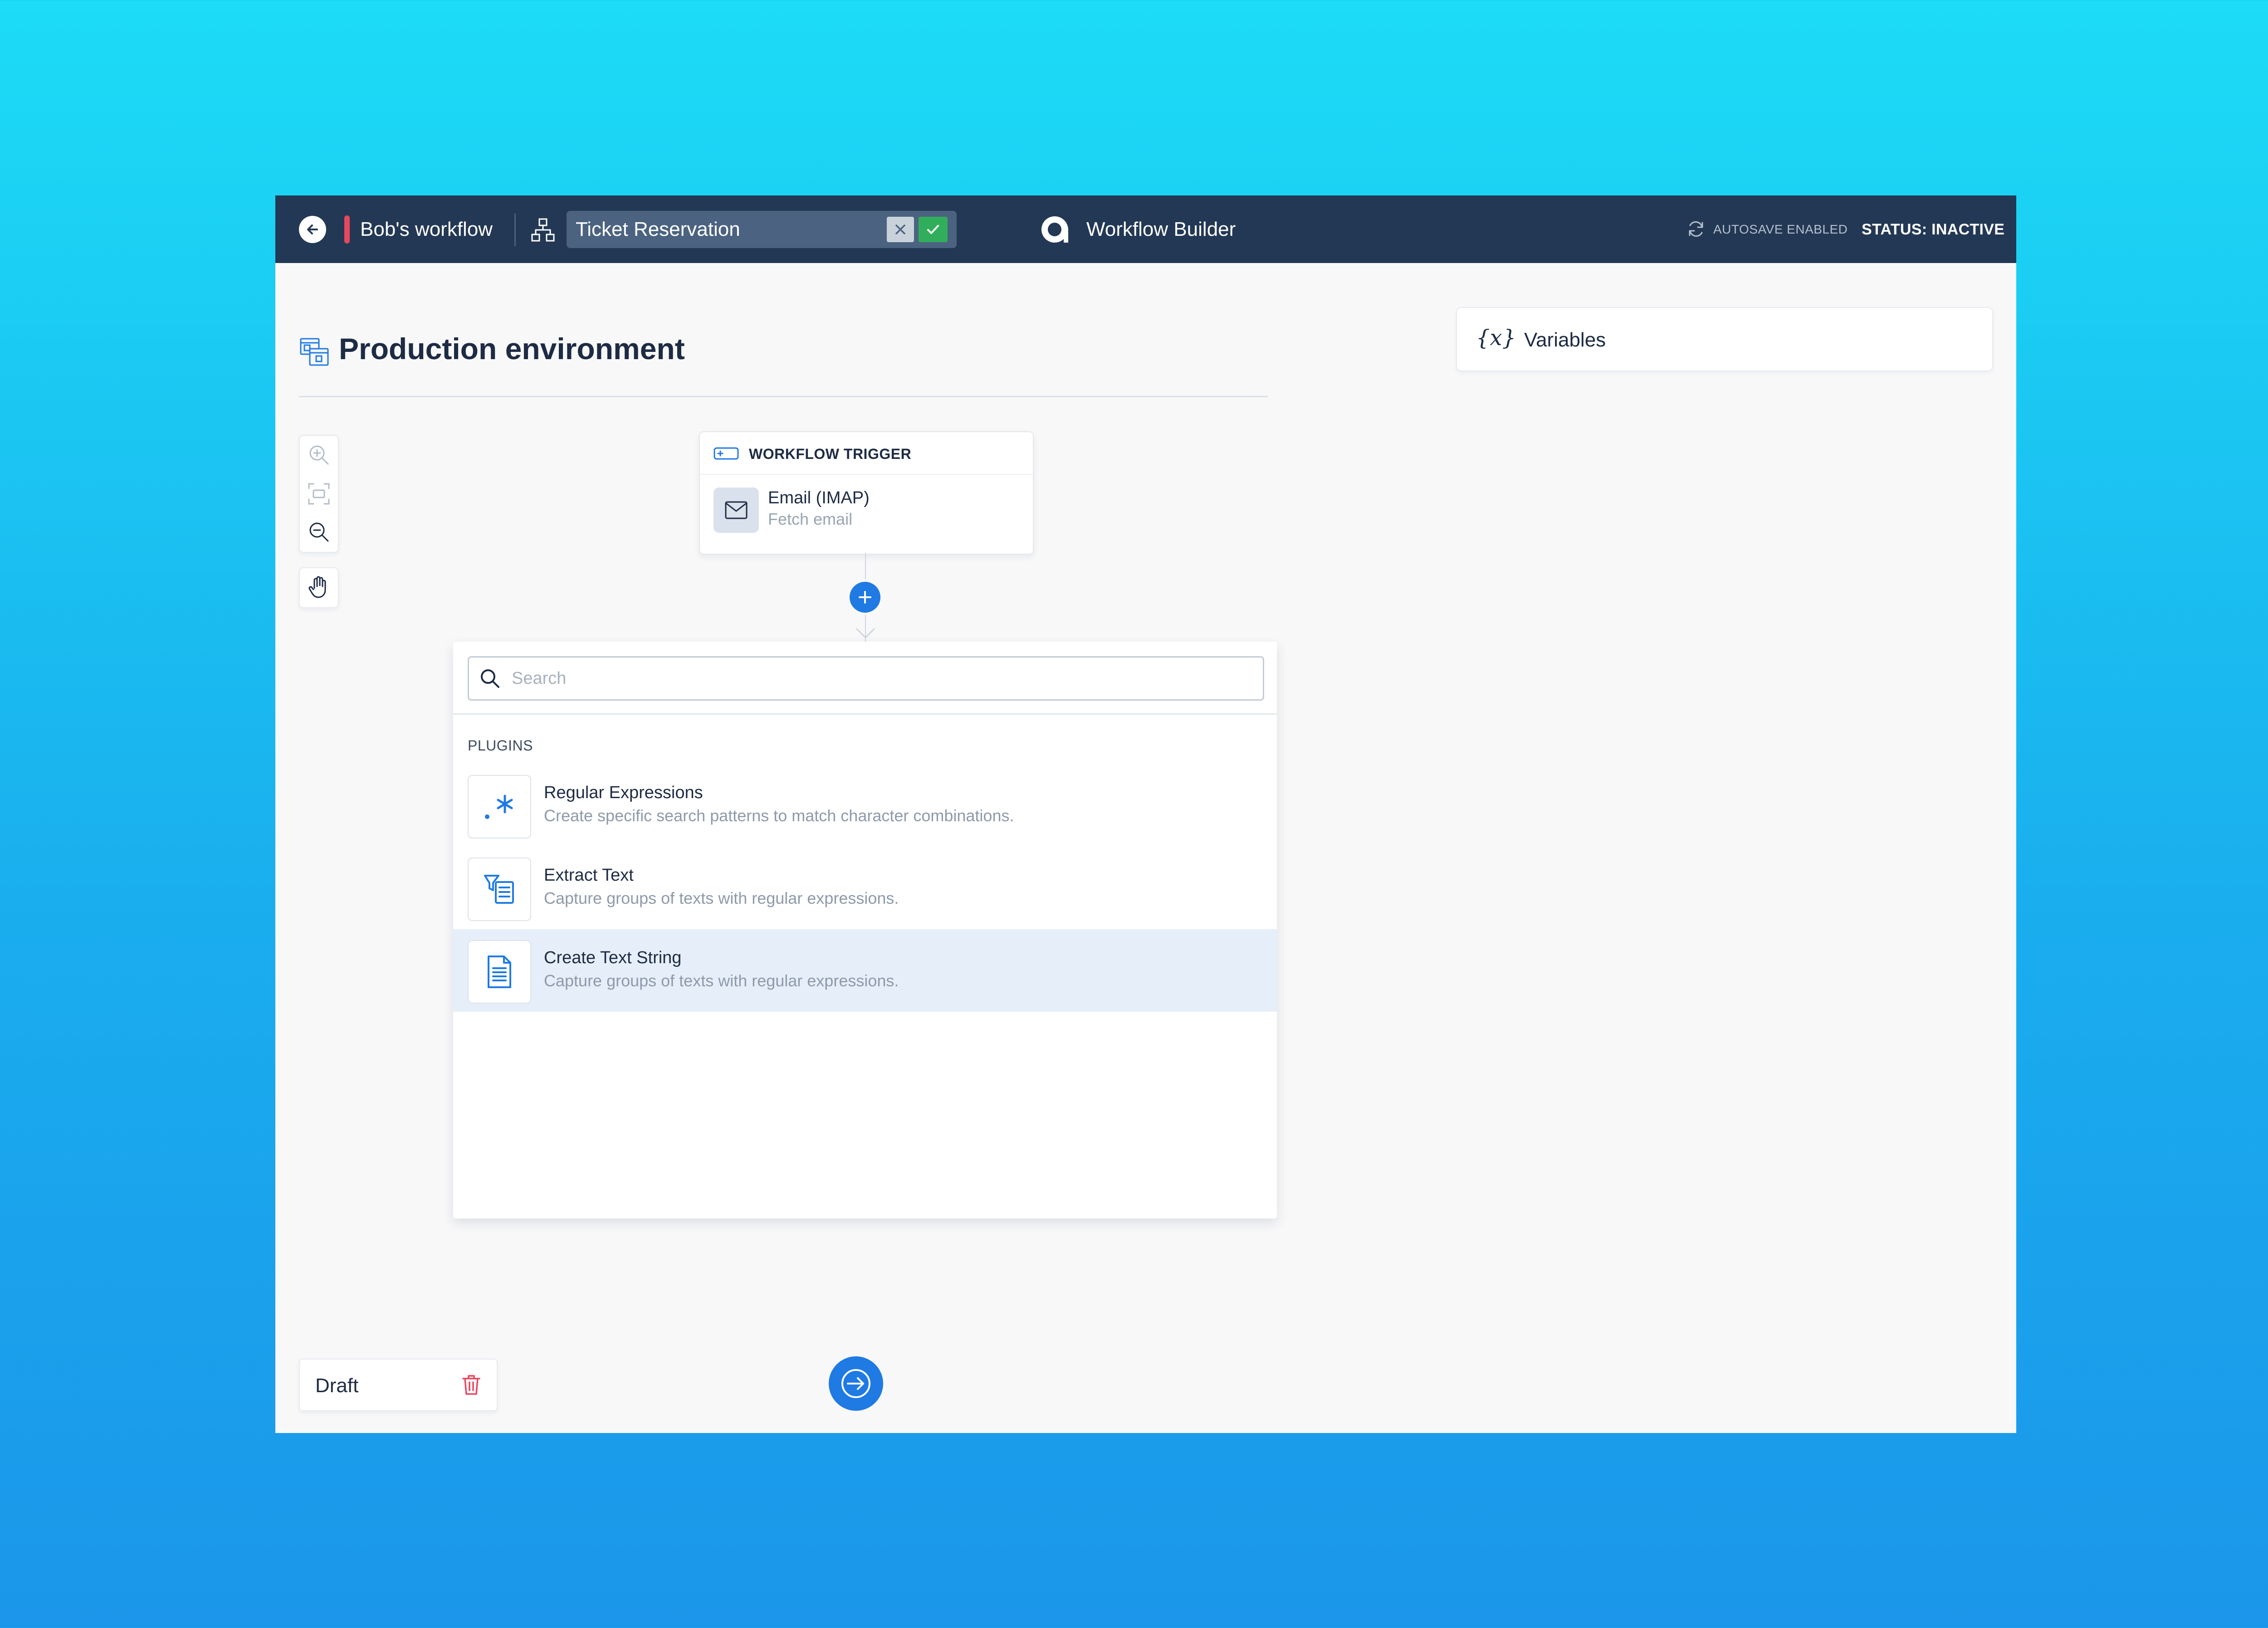  I want to click on workflow-title-input, so click(721, 229).